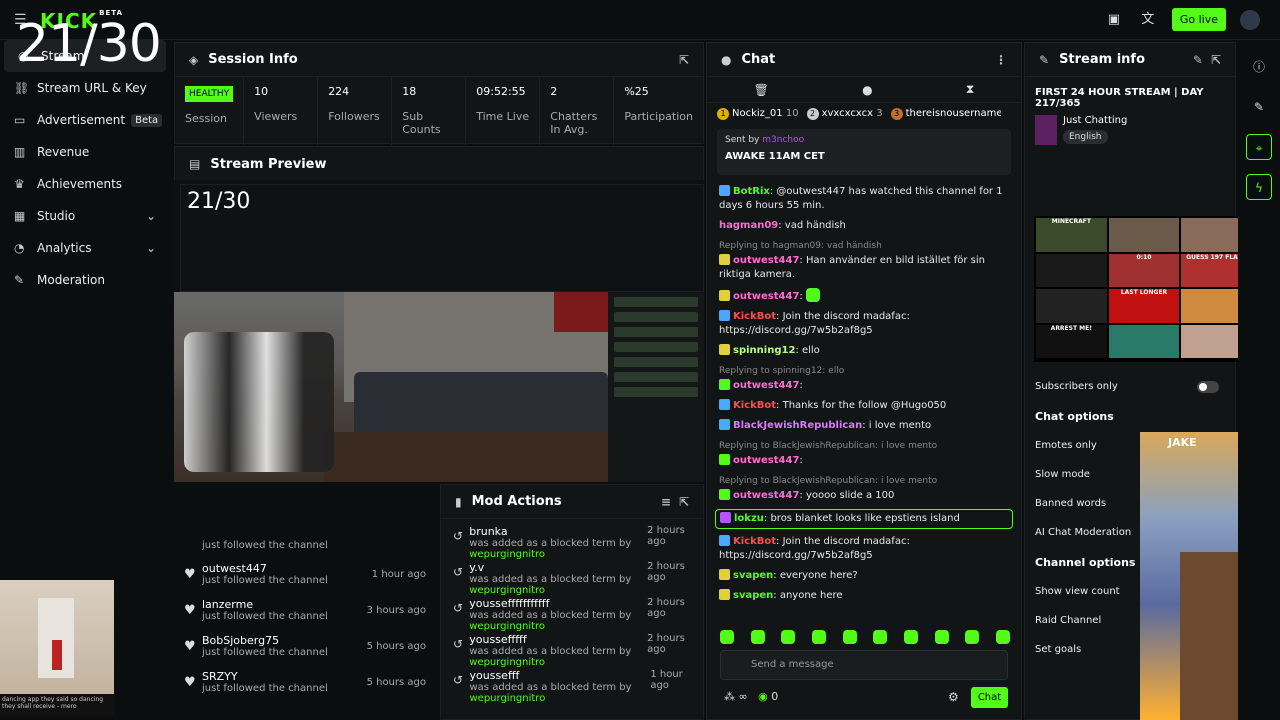  What do you see at coordinates (666, 502) in the screenshot?
I see `filter-icon: ≡` at bounding box center [666, 502].